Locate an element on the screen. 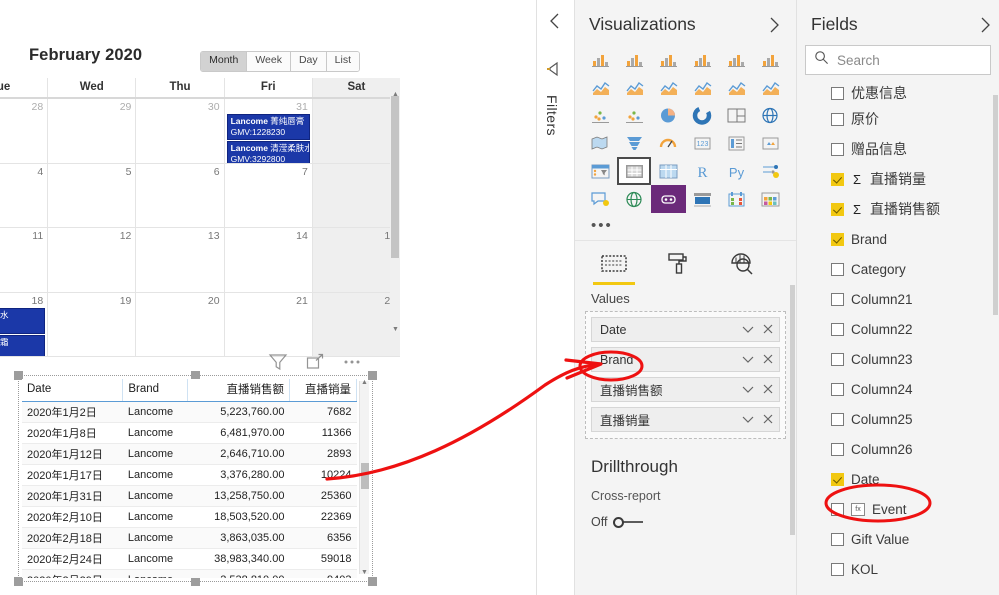 This screenshot has width=999, height=595. focus-mode-icon is located at coordinates (315, 362).